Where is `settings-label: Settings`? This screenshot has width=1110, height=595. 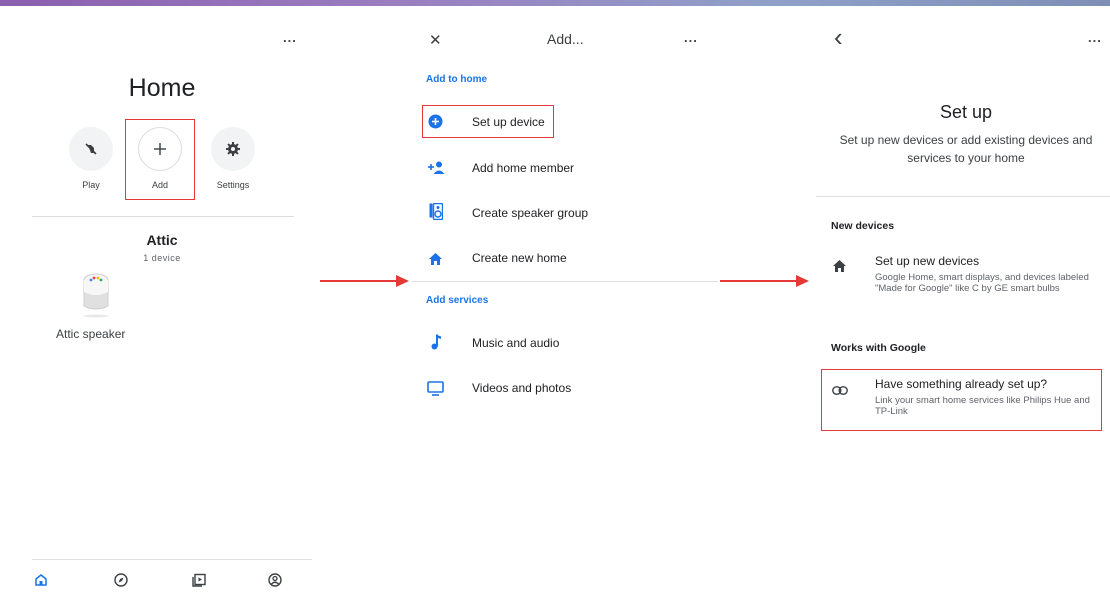 settings-label: Settings is located at coordinates (233, 185).